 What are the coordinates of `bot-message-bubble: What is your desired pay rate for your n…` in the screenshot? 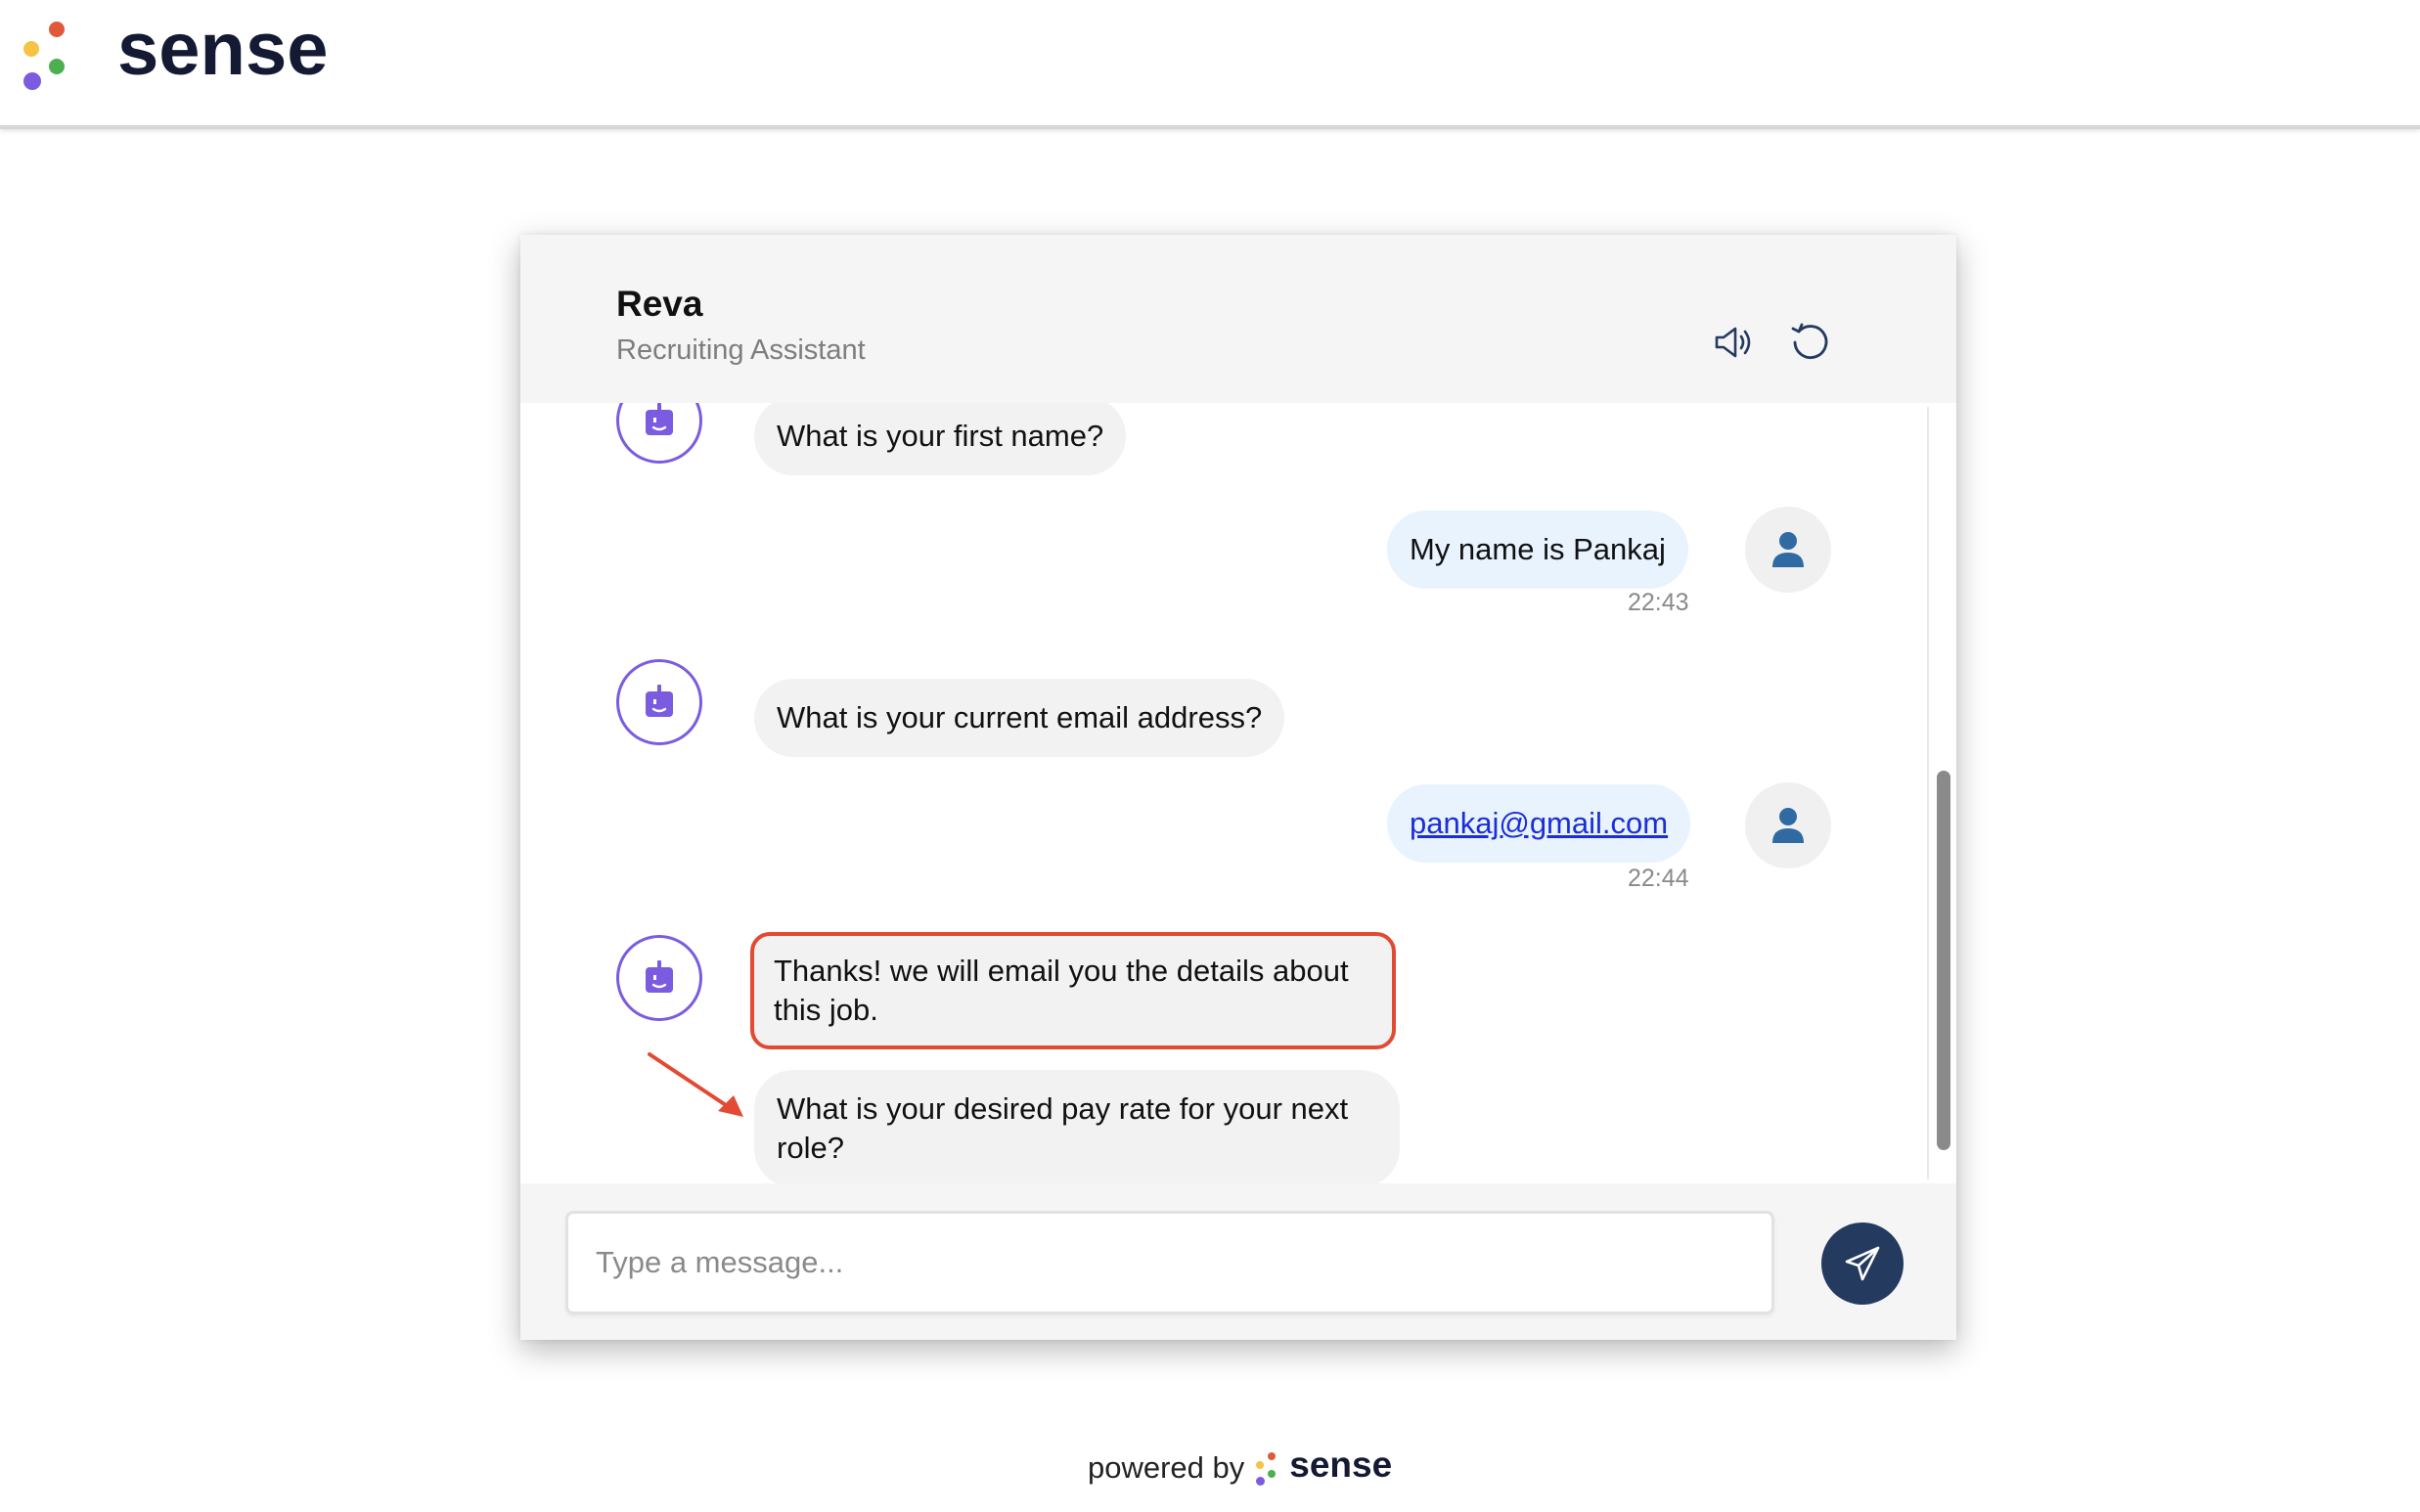 It's located at (1077, 1127).